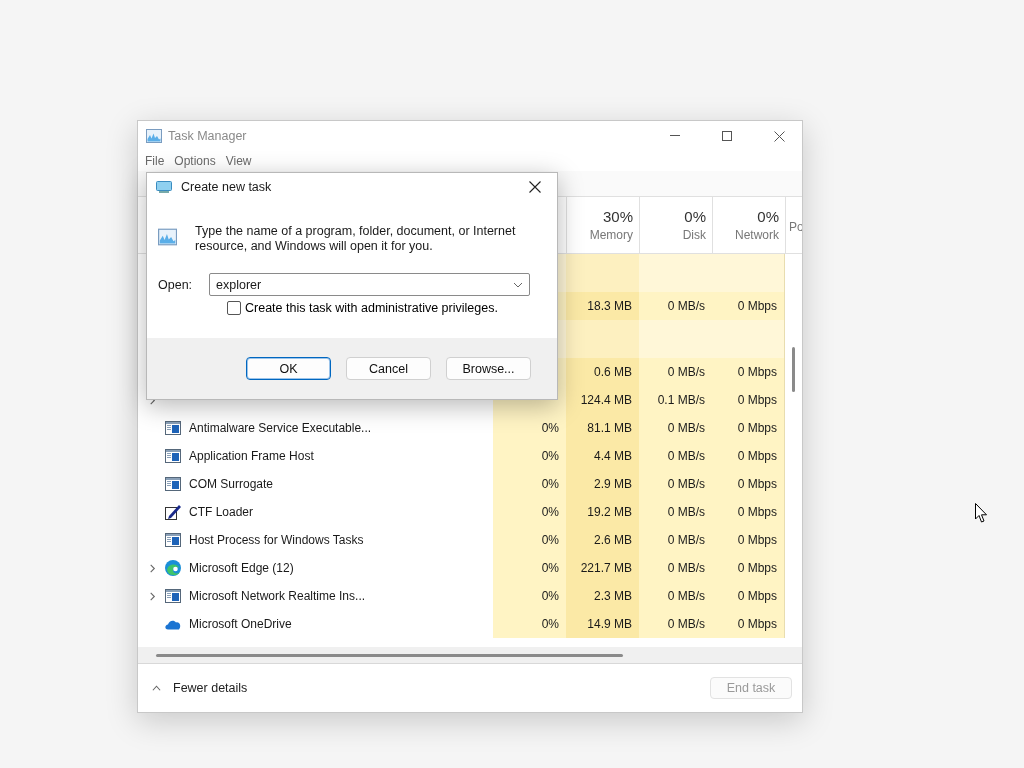 The image size is (1024, 768). I want to click on minimize-icon, so click(675, 136).